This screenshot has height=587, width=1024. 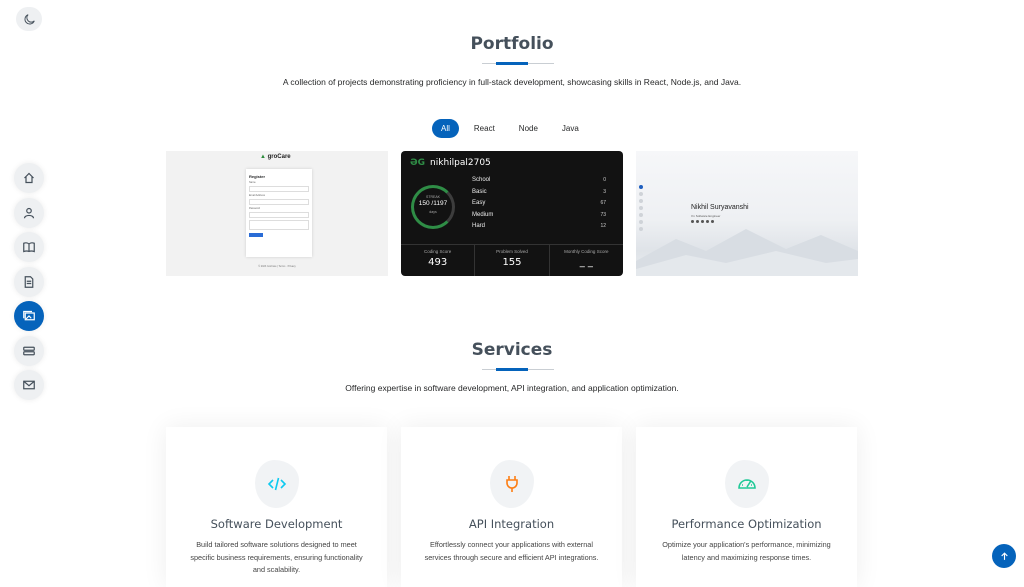 I want to click on images-icon, so click(x=29, y=315).